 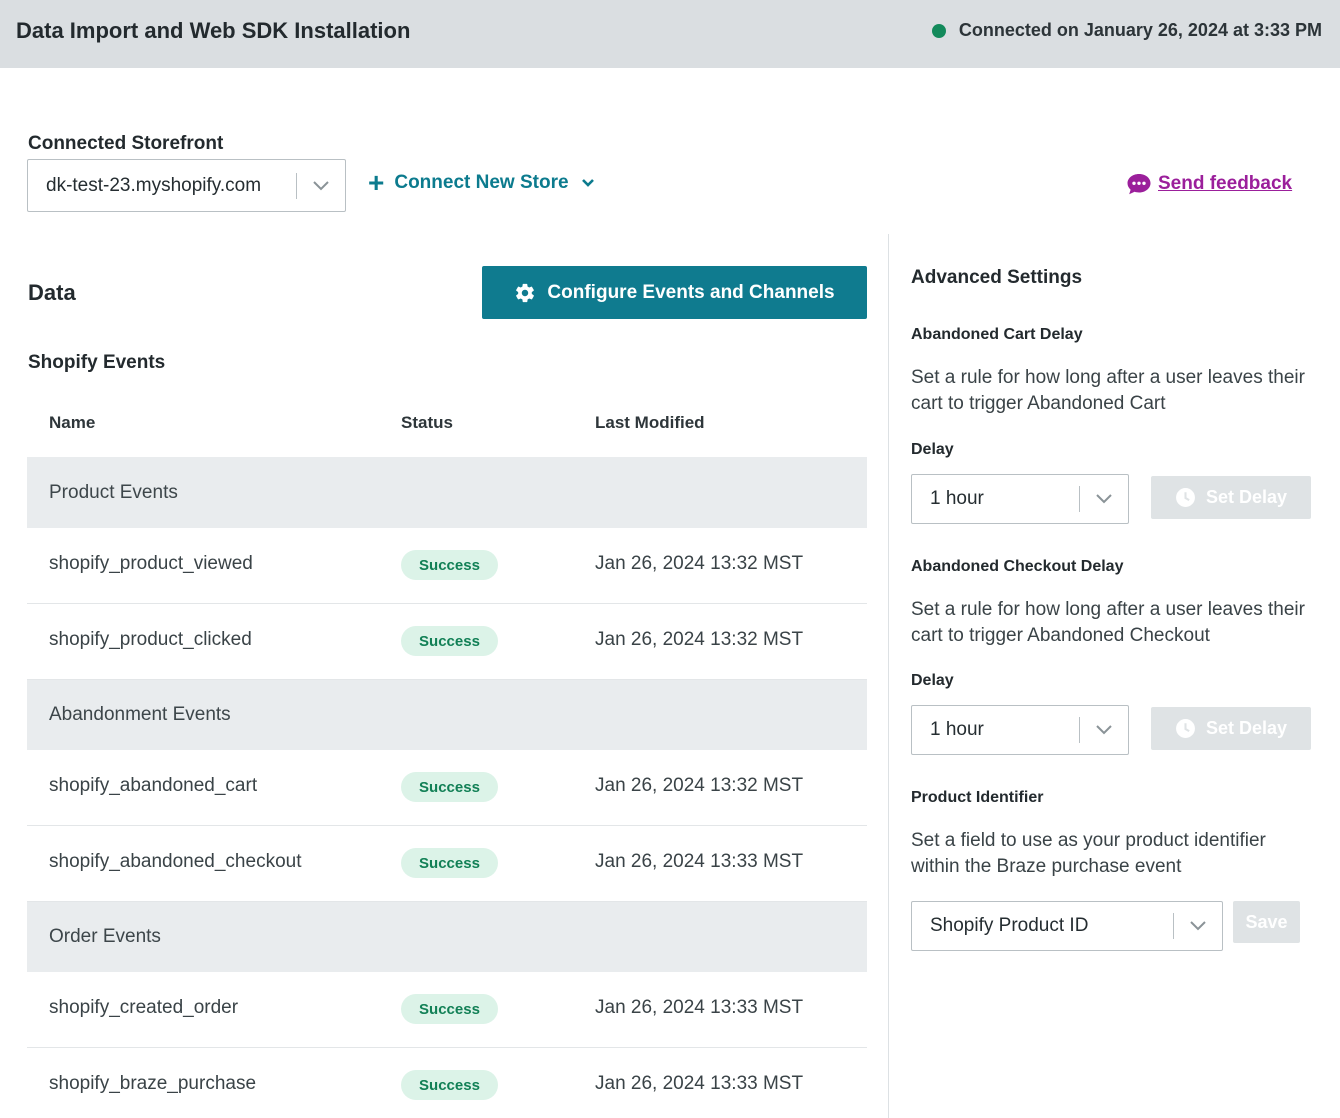 I want to click on product-identifier-heading: Product Identifier, so click(x=977, y=797).